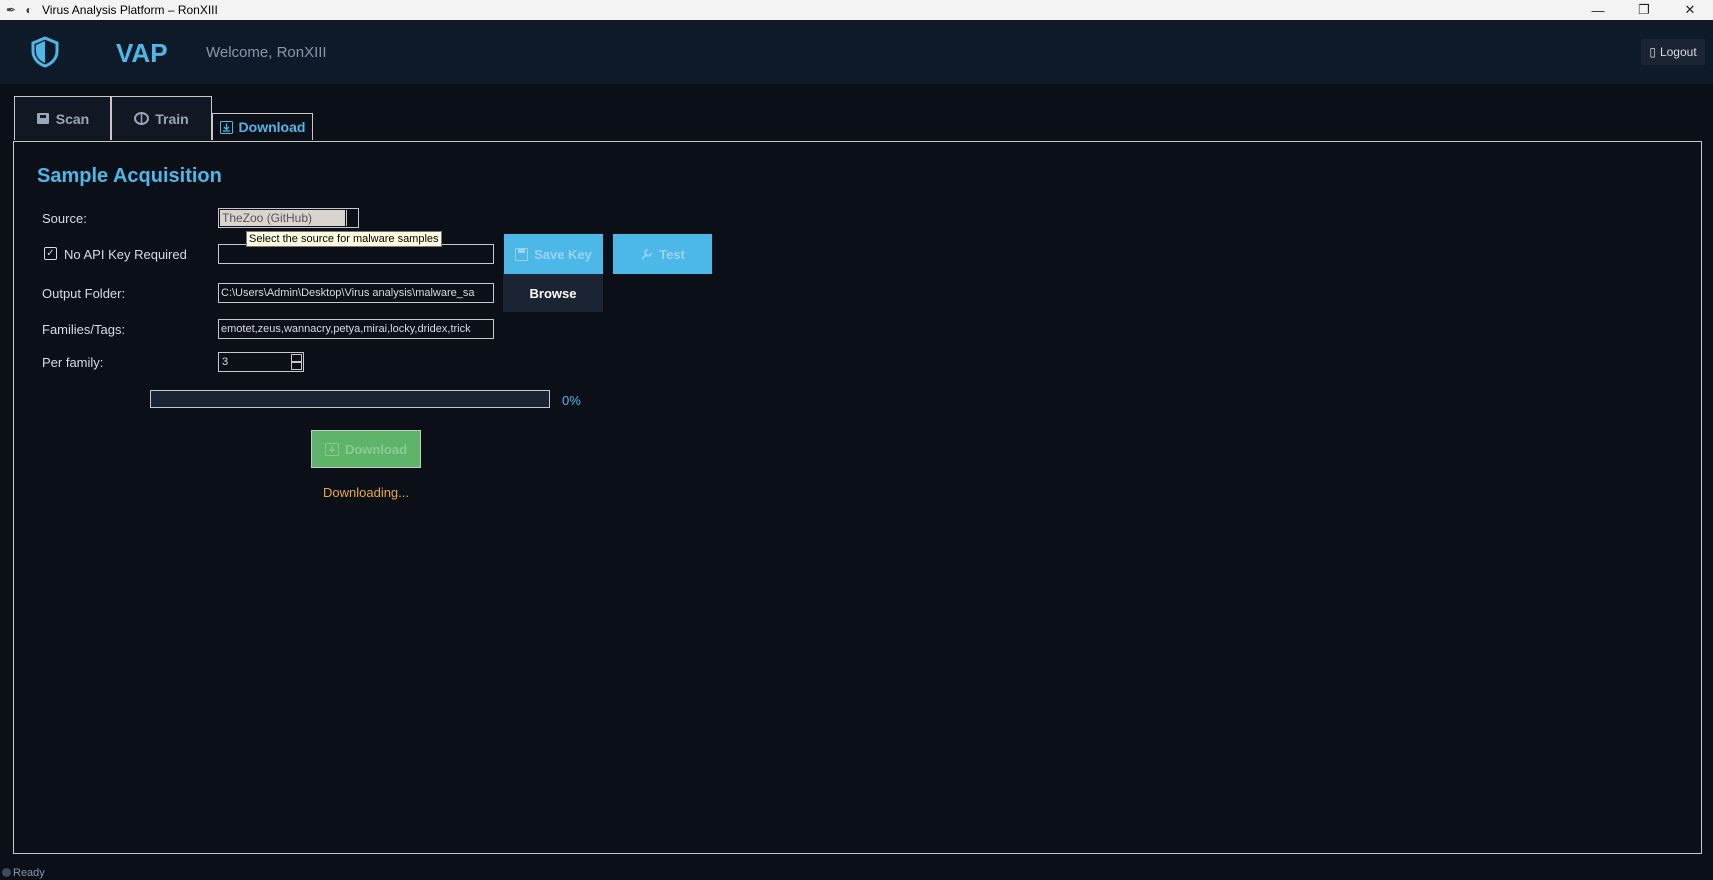 The width and height of the screenshot is (1713, 880). Describe the element at coordinates (11, 10) in the screenshot. I see `feather-icon: ✒` at that location.